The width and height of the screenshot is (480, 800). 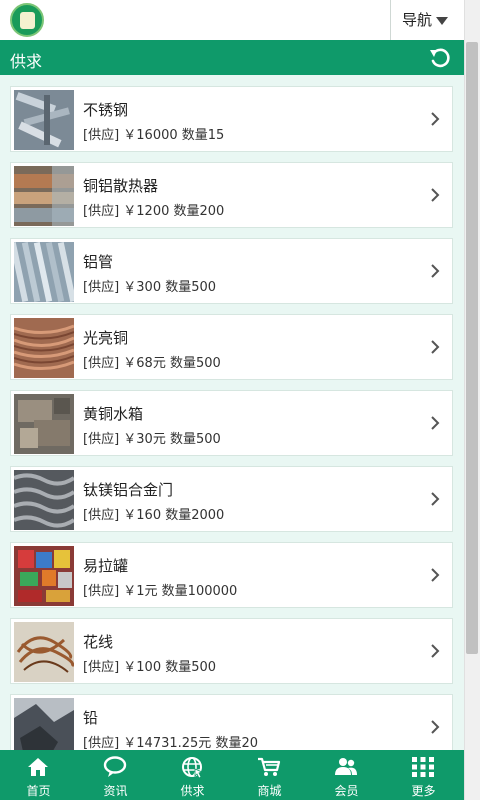 I want to click on item-meta: [供应] ￥100 数量500, so click(x=150, y=667).